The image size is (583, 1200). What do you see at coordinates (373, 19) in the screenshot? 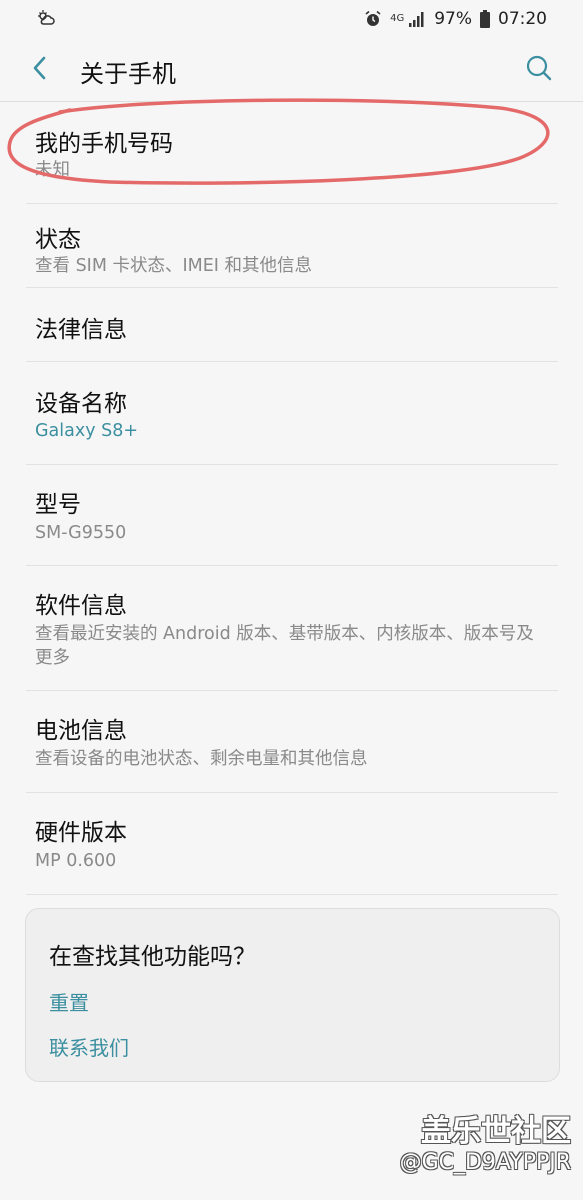
I see `alarm-icon` at bounding box center [373, 19].